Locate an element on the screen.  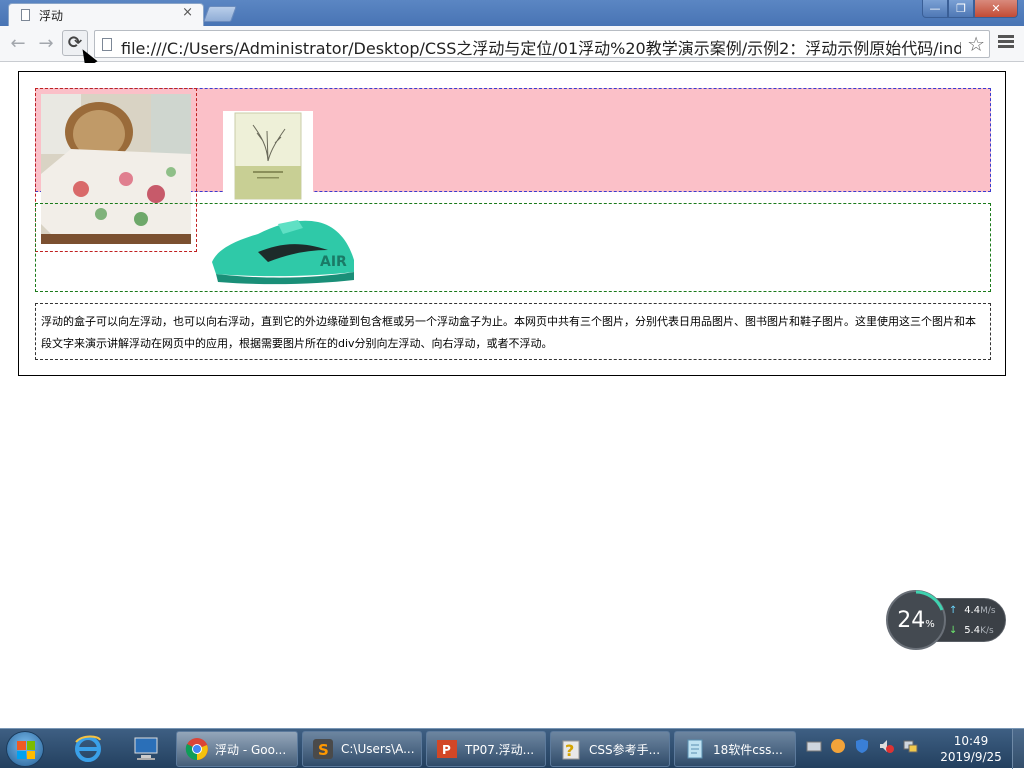
bookmark-star-icon: ☆ is located at coordinates (976, 44).